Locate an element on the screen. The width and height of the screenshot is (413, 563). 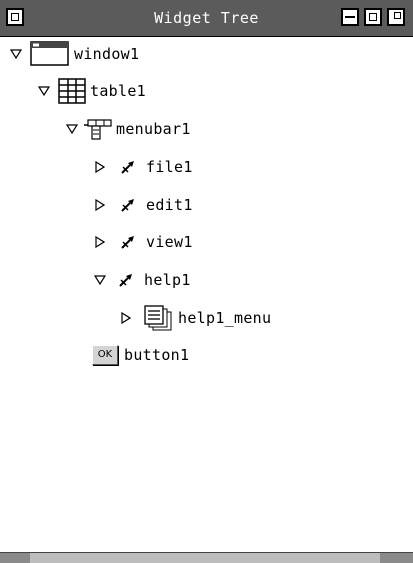
tree-row-button1: OK button1 is located at coordinates (140, 355).